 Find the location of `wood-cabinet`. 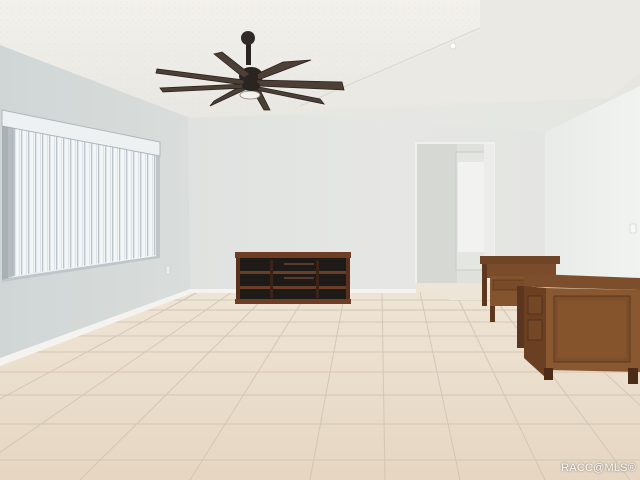

wood-cabinet is located at coordinates (582, 329).